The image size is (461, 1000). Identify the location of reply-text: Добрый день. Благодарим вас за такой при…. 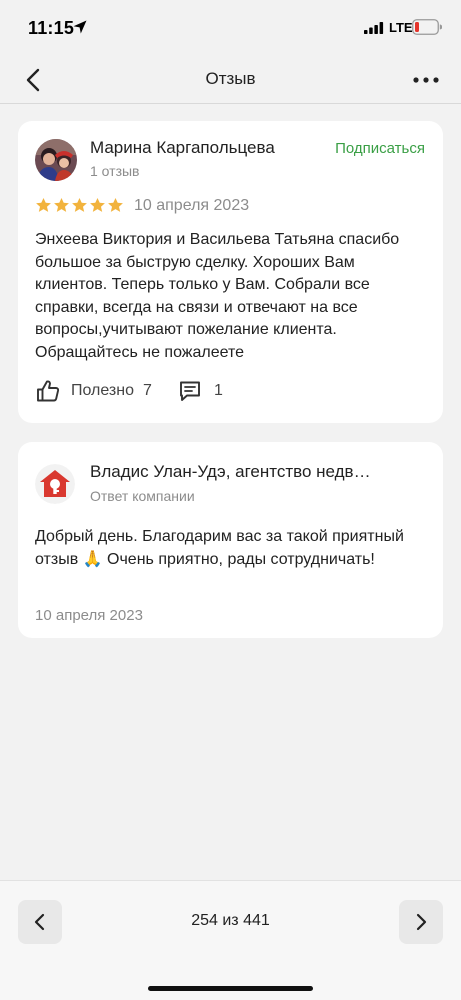
(219, 548).